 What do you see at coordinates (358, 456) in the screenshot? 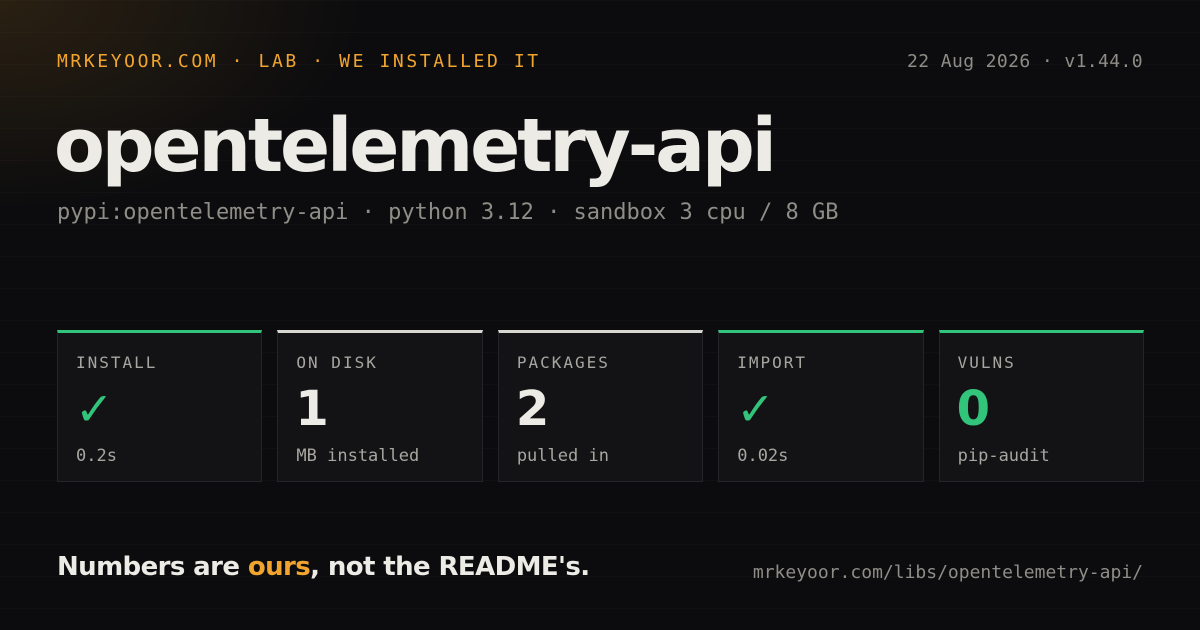
I see `stat-note: MB installed` at bounding box center [358, 456].